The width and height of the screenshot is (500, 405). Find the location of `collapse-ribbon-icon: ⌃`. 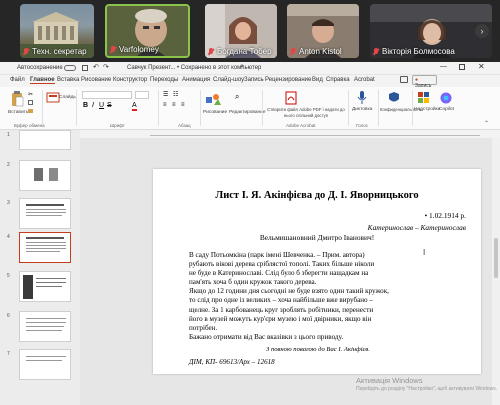

collapse-ribbon-icon: ⌃ is located at coordinates (486, 123).